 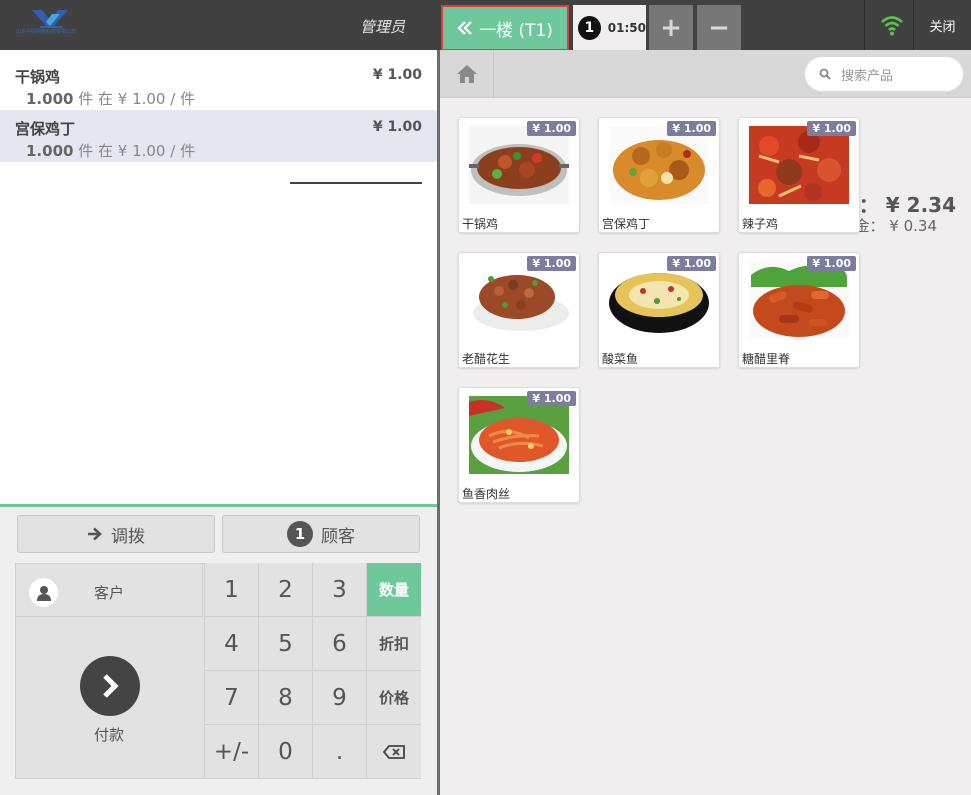 I want to click on product-card: ¥ 1.00 辣子鸡, so click(x=799, y=175).